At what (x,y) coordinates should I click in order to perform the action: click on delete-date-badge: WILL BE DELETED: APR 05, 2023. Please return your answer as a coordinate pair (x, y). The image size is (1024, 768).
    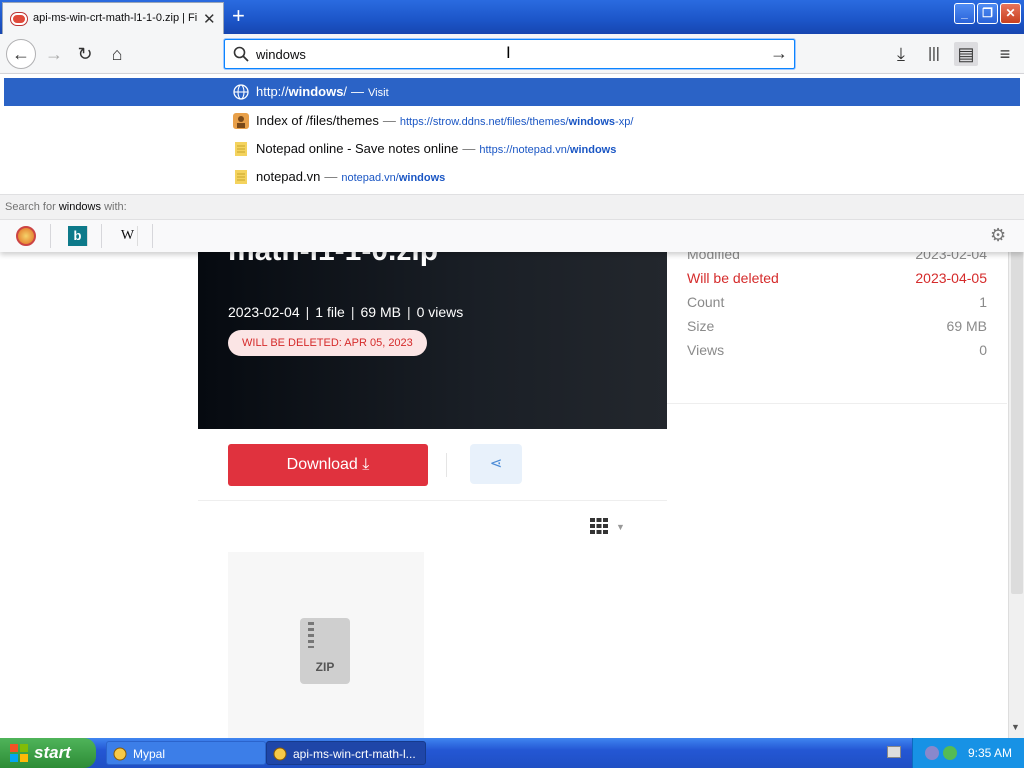
    Looking at the image, I should click on (327, 343).